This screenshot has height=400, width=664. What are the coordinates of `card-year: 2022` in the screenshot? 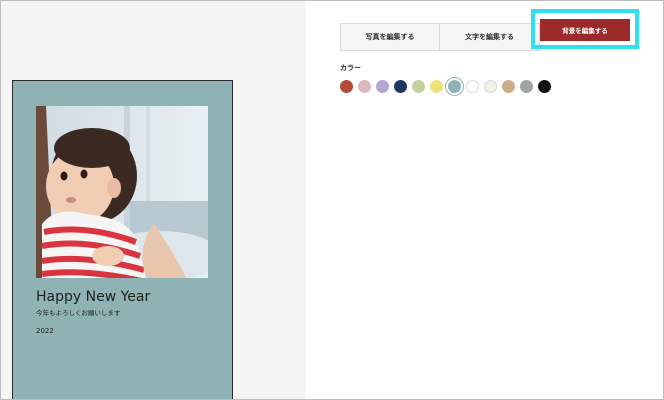 It's located at (45, 331).